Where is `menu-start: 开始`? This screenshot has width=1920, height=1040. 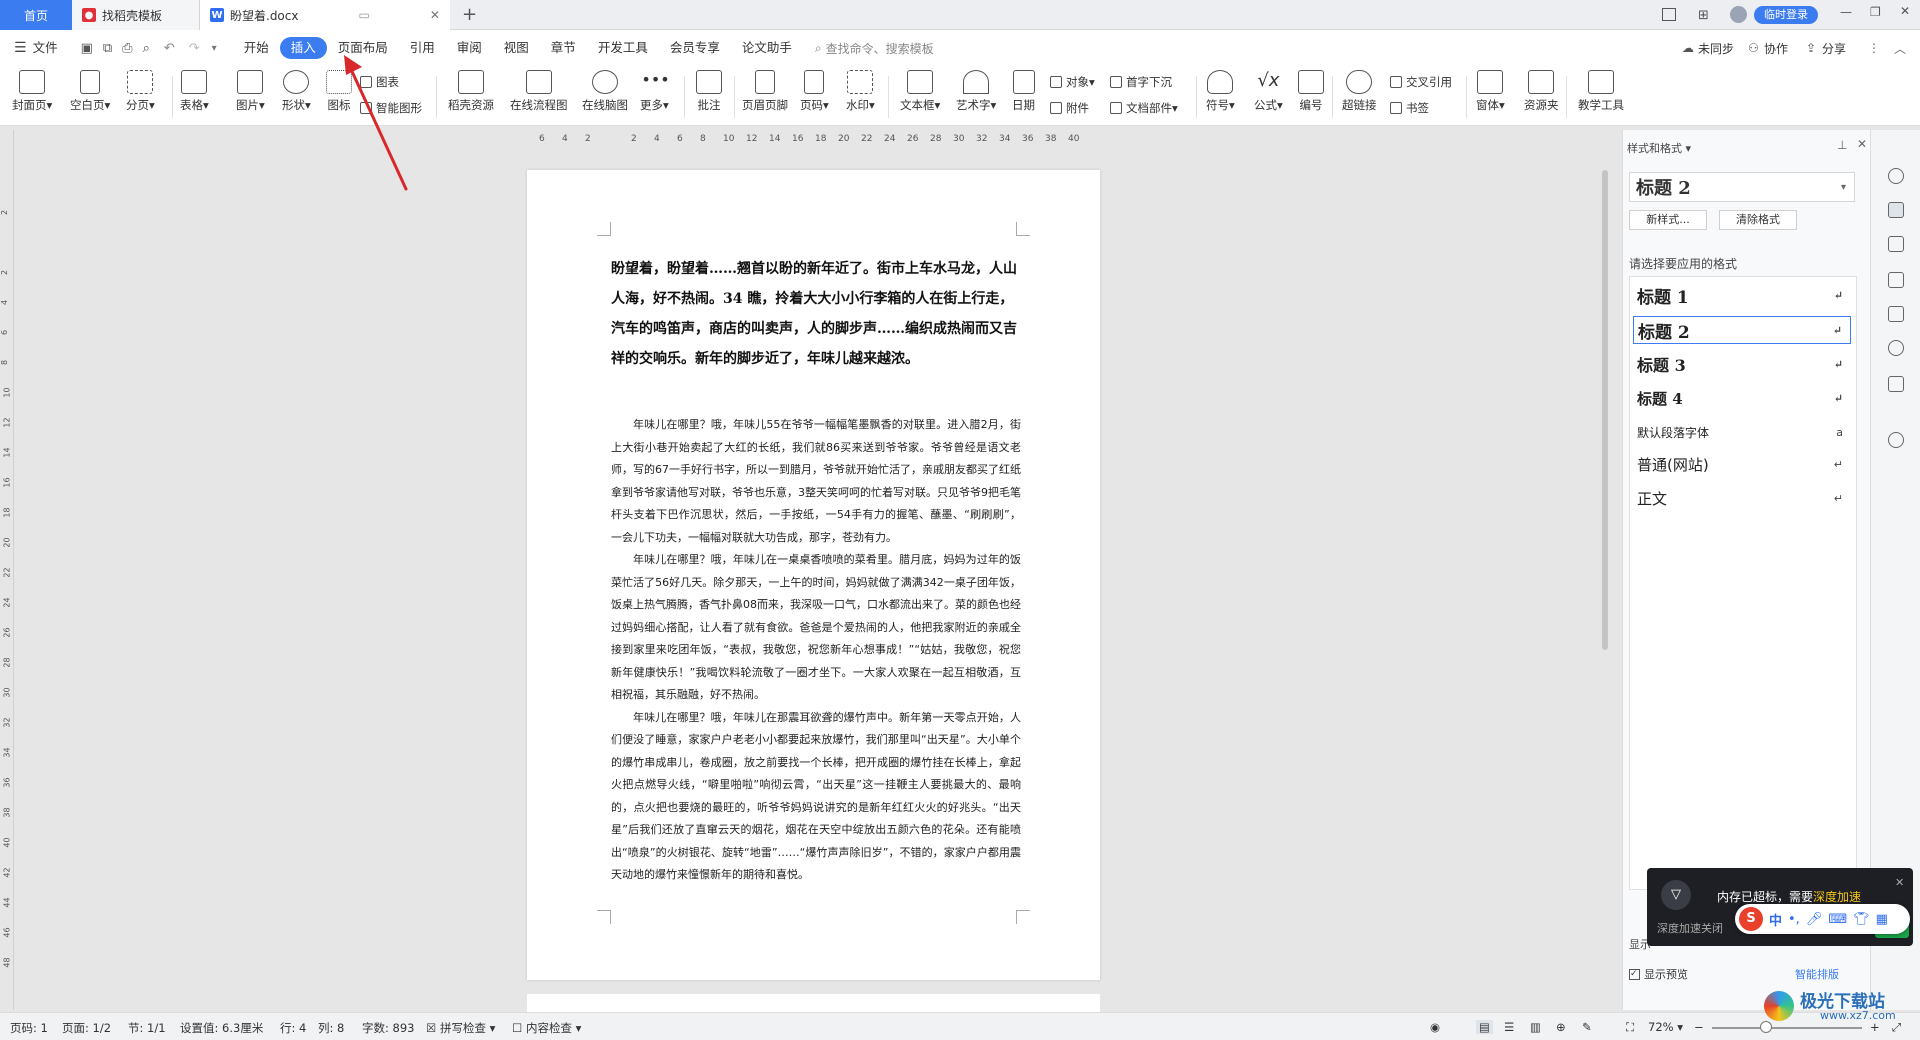
menu-start: 开始 is located at coordinates (256, 48).